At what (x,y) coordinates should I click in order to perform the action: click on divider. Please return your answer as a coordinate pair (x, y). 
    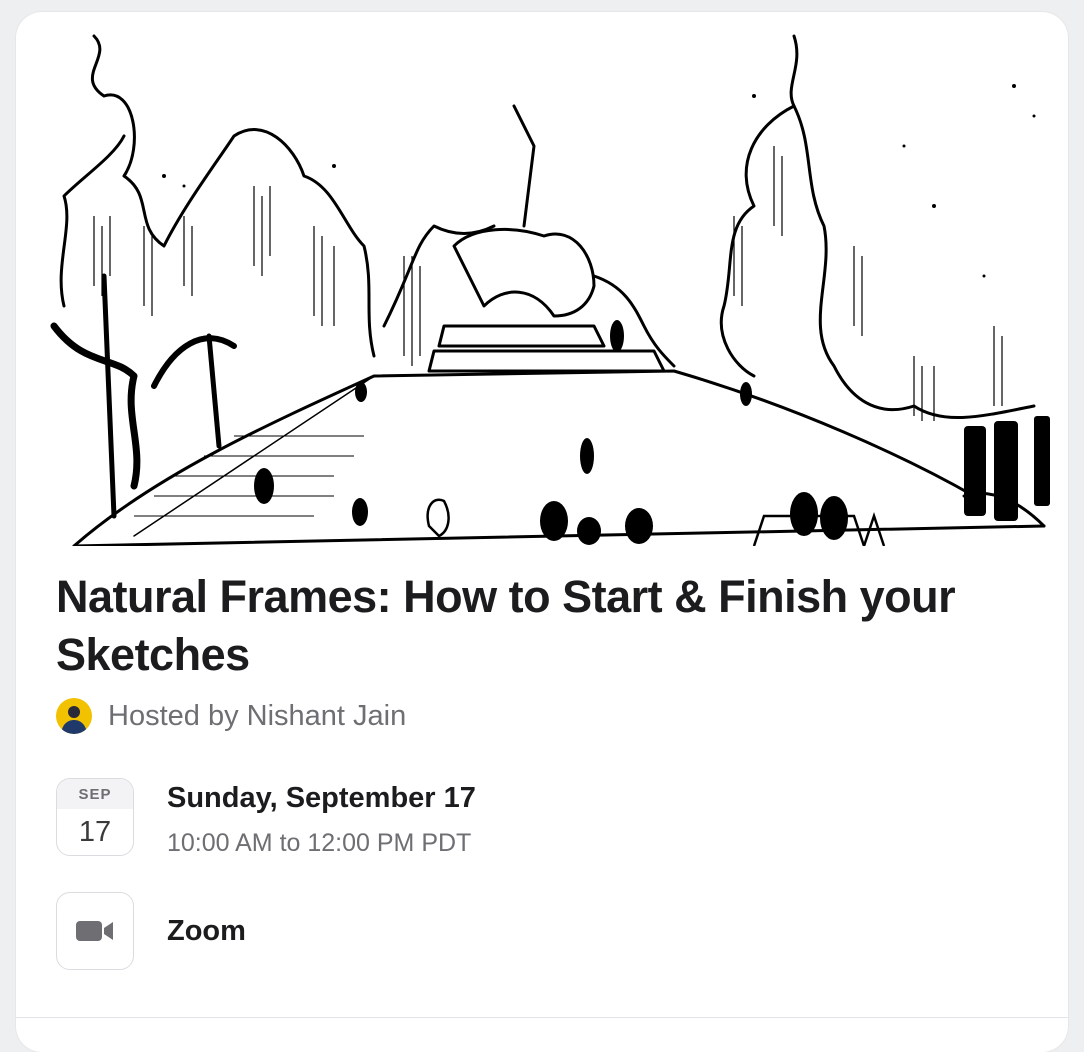
    Looking at the image, I should click on (542, 1017).